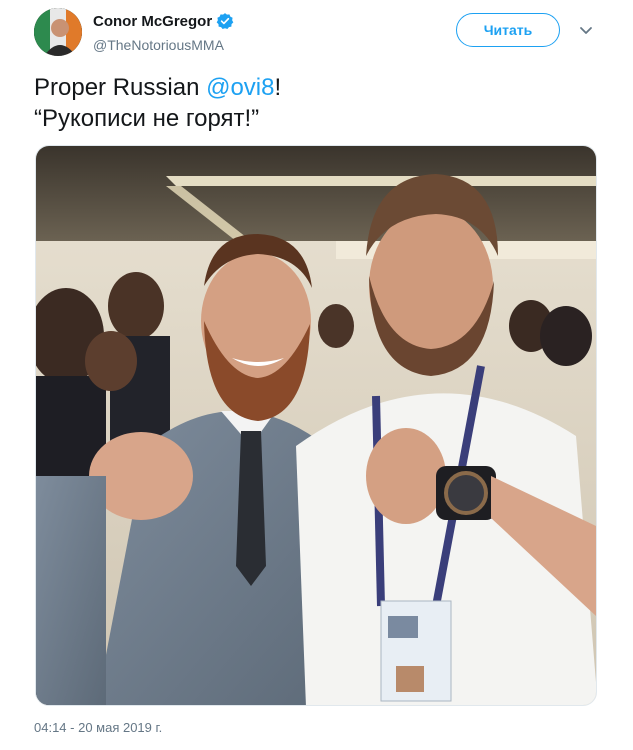 The height and width of the screenshot is (750, 633). Describe the element at coordinates (98, 727) in the screenshot. I see `tweet-timestamp: 04:14 - 20 мая 2019 г.` at that location.